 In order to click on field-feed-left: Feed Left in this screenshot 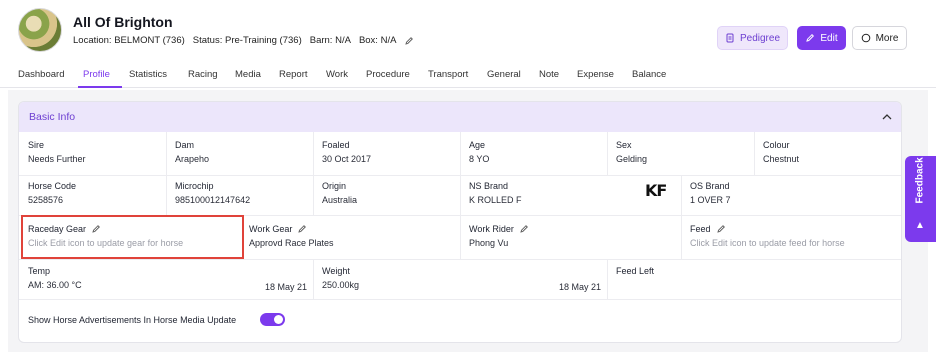, I will do `click(635, 273)`.